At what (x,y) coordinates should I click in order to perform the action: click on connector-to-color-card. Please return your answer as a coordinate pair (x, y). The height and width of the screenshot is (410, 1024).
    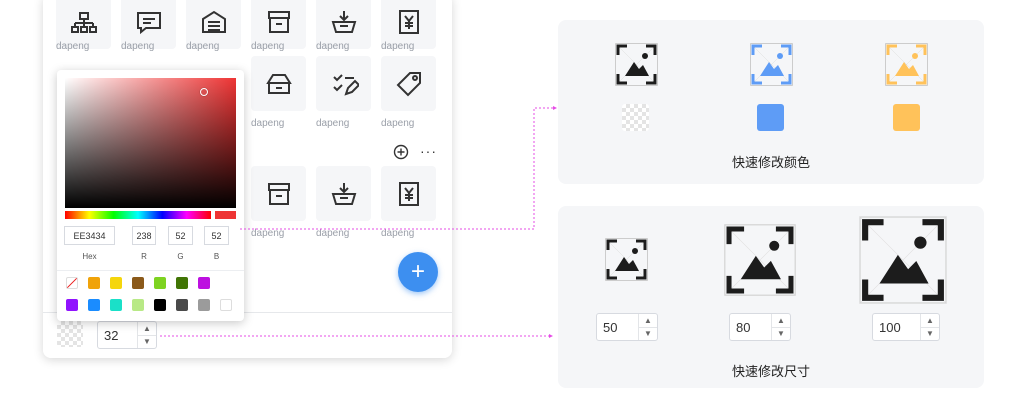
    Looking at the image, I should click on (396, 168).